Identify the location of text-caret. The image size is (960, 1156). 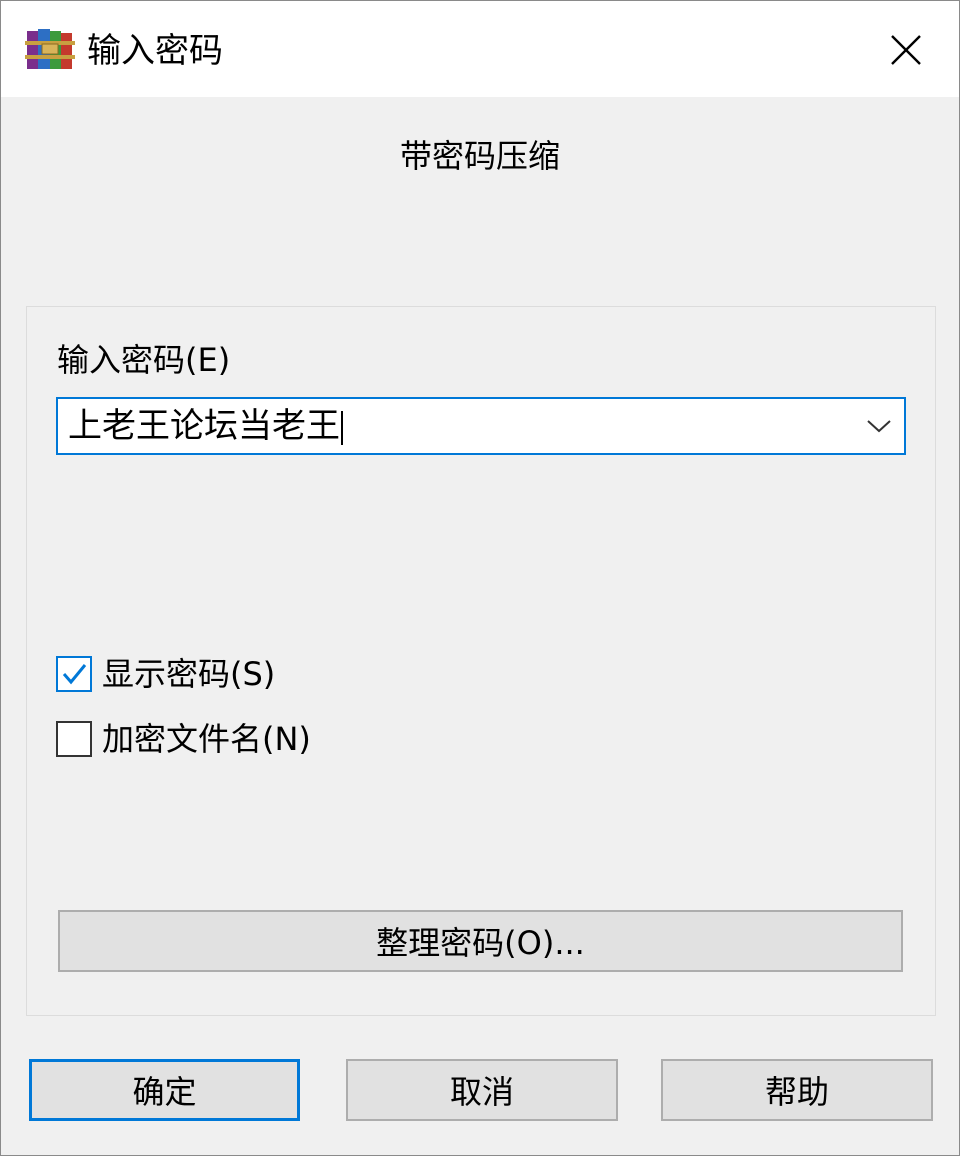
(342, 427).